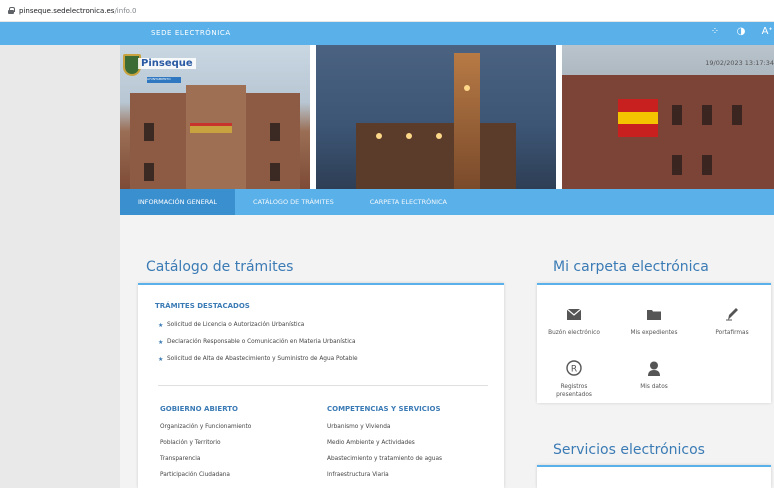  What do you see at coordinates (654, 476) in the screenshot?
I see `services-card` at bounding box center [654, 476].